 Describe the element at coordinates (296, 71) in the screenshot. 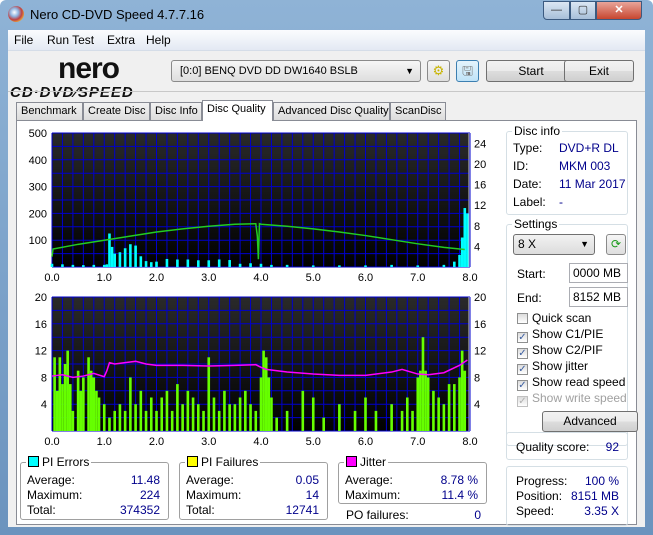

I see `drive-select: [0:0] BENQ DVD DD DW1640 BSLB ▼` at that location.